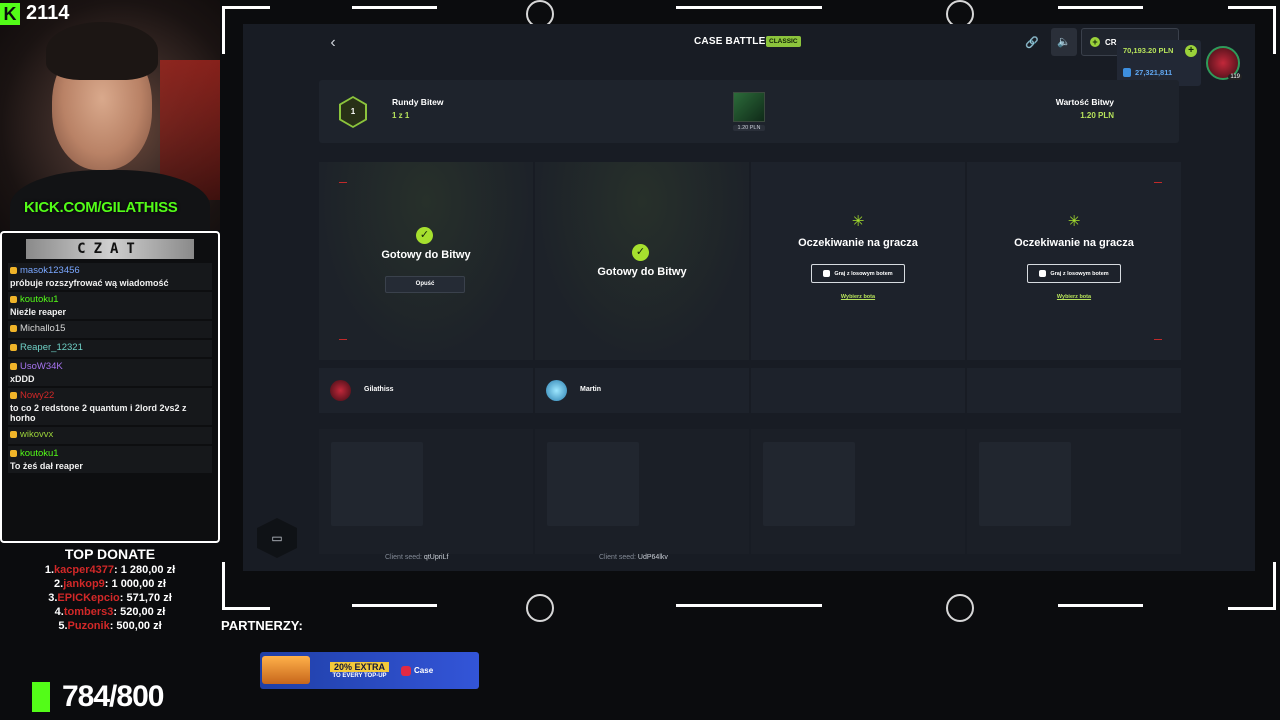 This screenshot has width=1280, height=720. I want to click on kick-logo-icon: K, so click(10, 13).